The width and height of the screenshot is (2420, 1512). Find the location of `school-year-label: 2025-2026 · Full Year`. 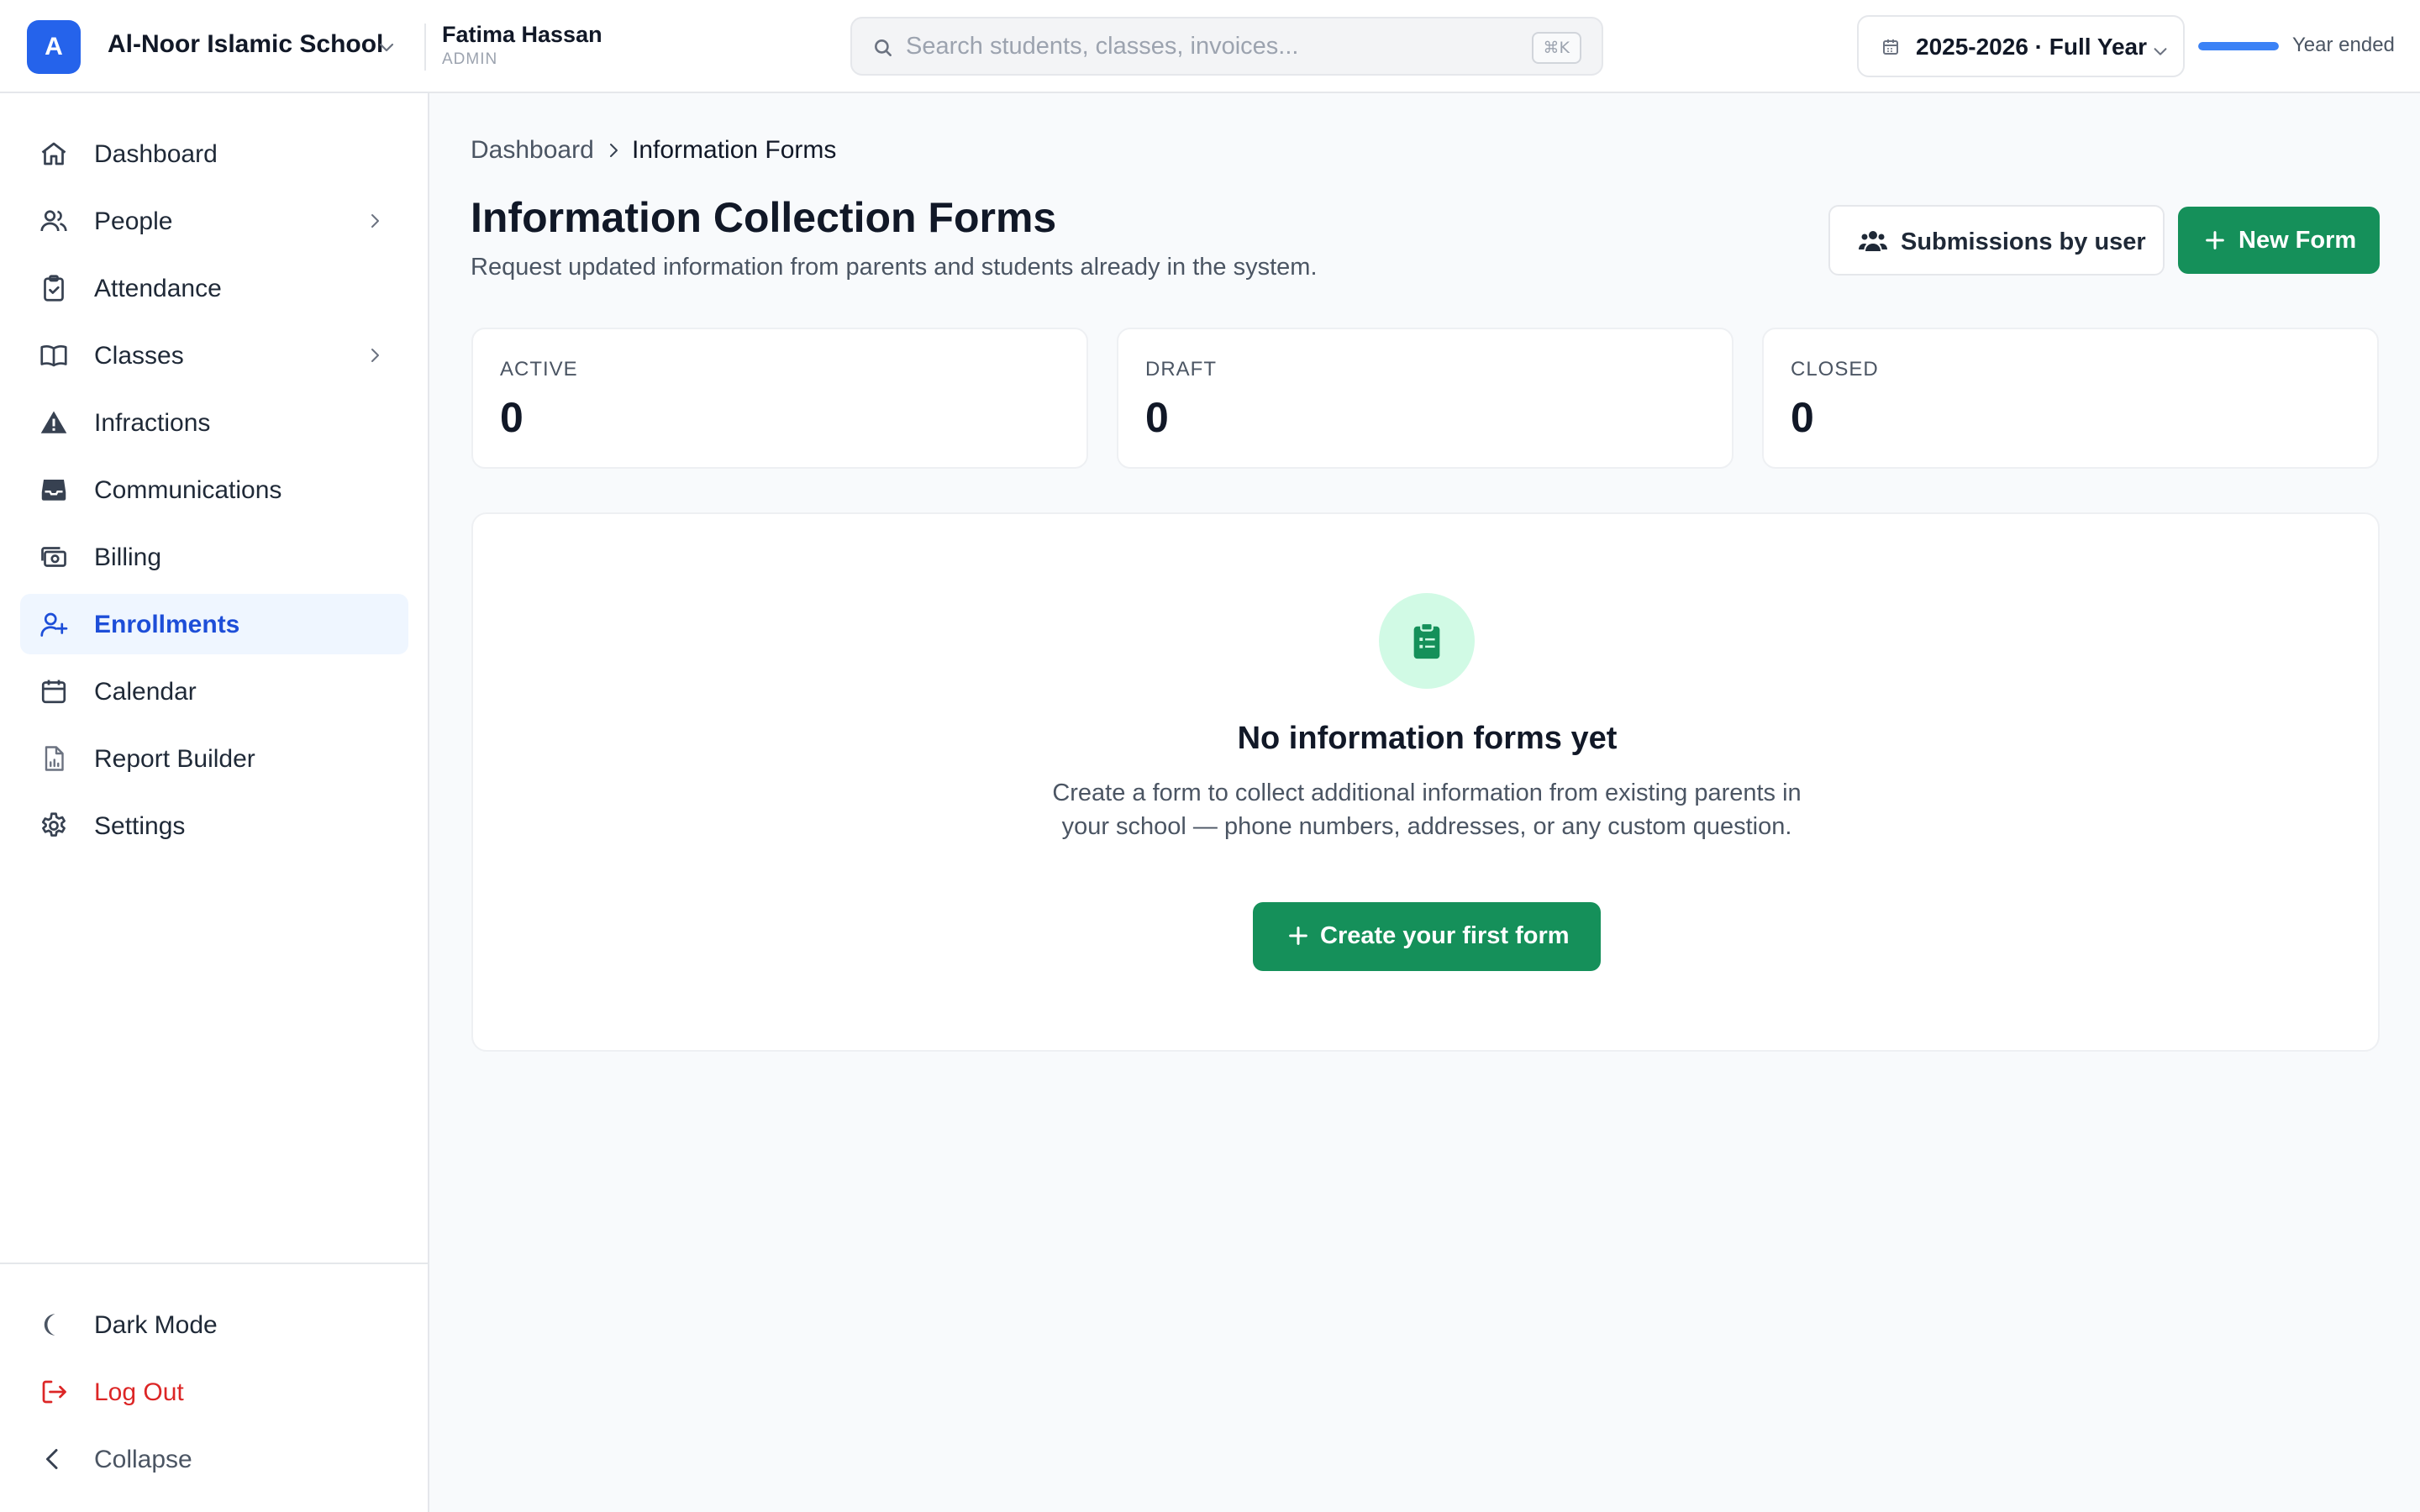

school-year-label: 2025-2026 · Full Year is located at coordinates (2032, 47).